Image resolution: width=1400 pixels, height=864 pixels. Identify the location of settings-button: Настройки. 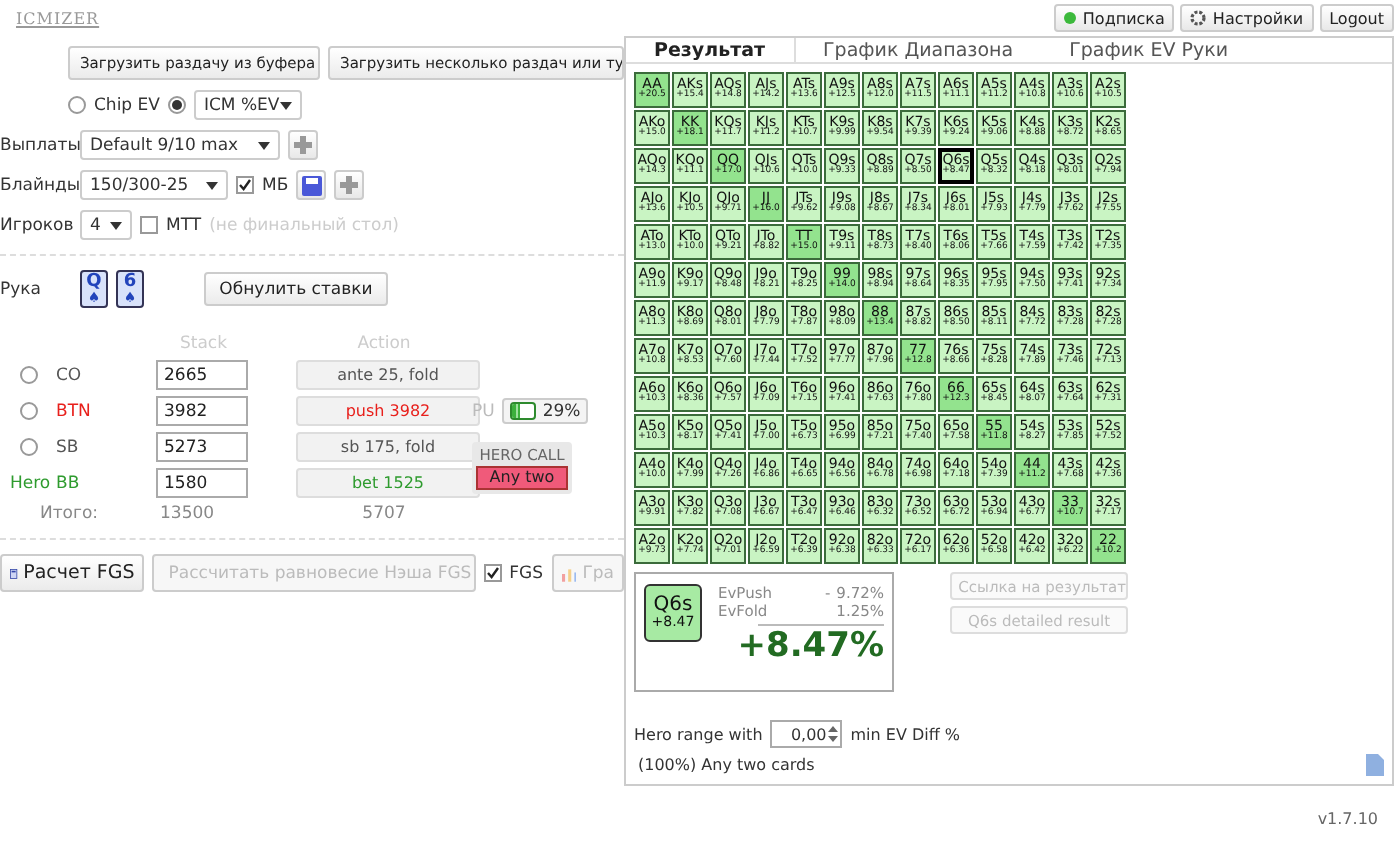
(1247, 18).